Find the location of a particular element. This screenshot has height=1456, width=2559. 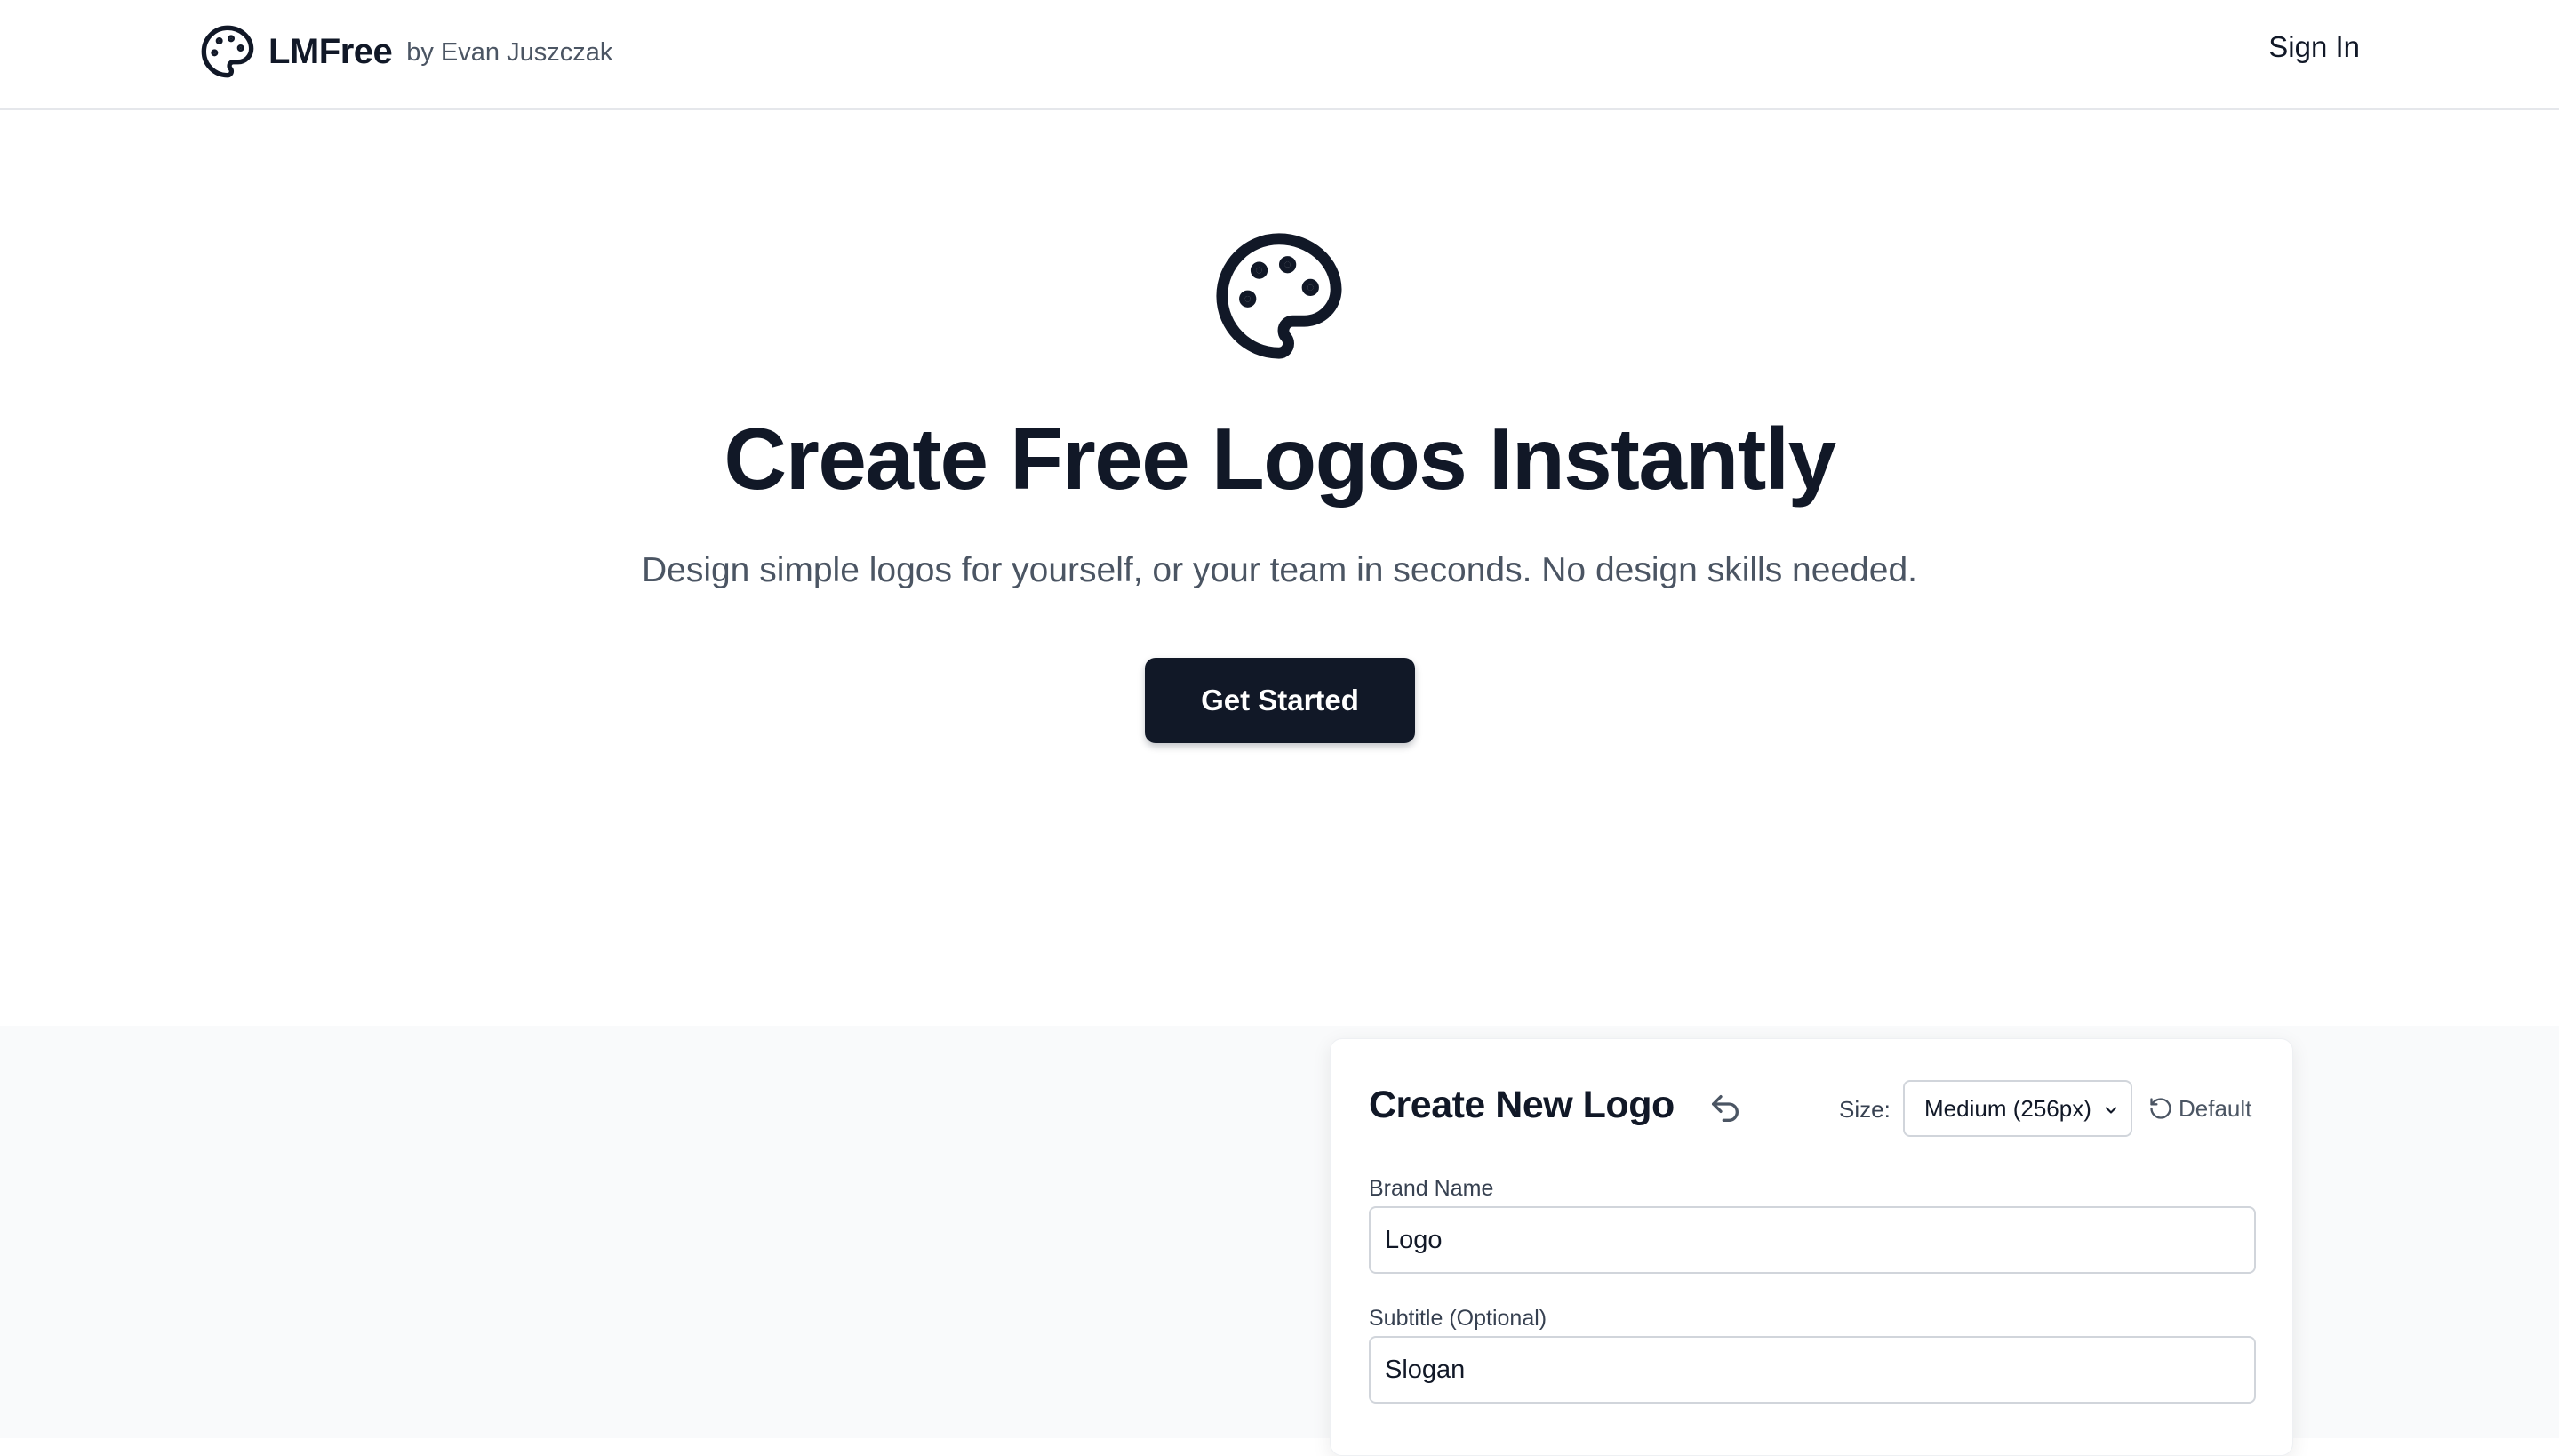

card-title: Create New Logo is located at coordinates (1522, 1105).